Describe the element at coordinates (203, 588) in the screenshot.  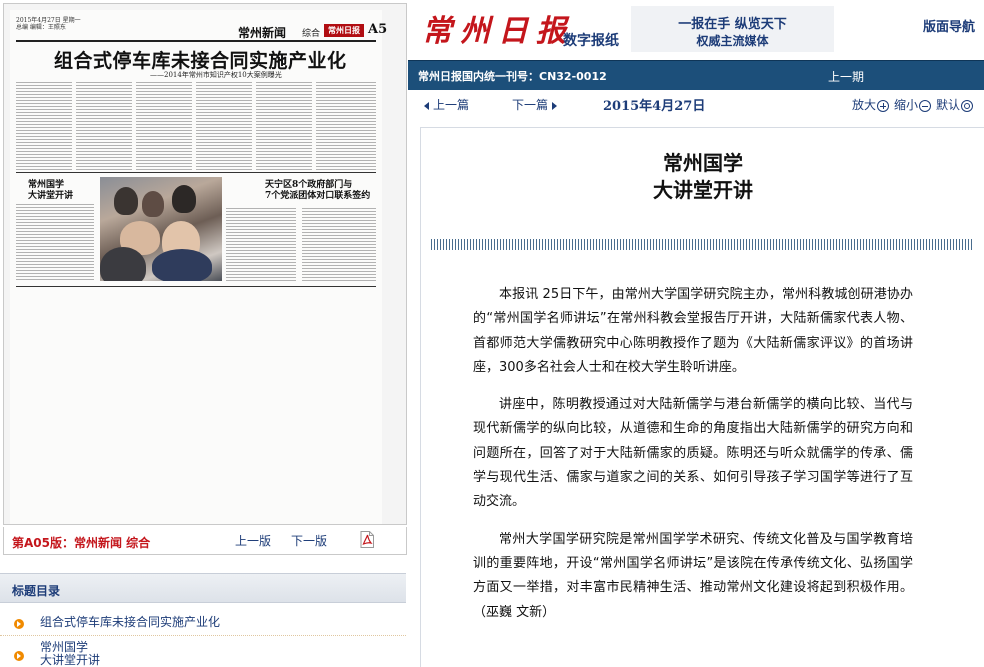
I see `toc-header: 标题目录` at that location.